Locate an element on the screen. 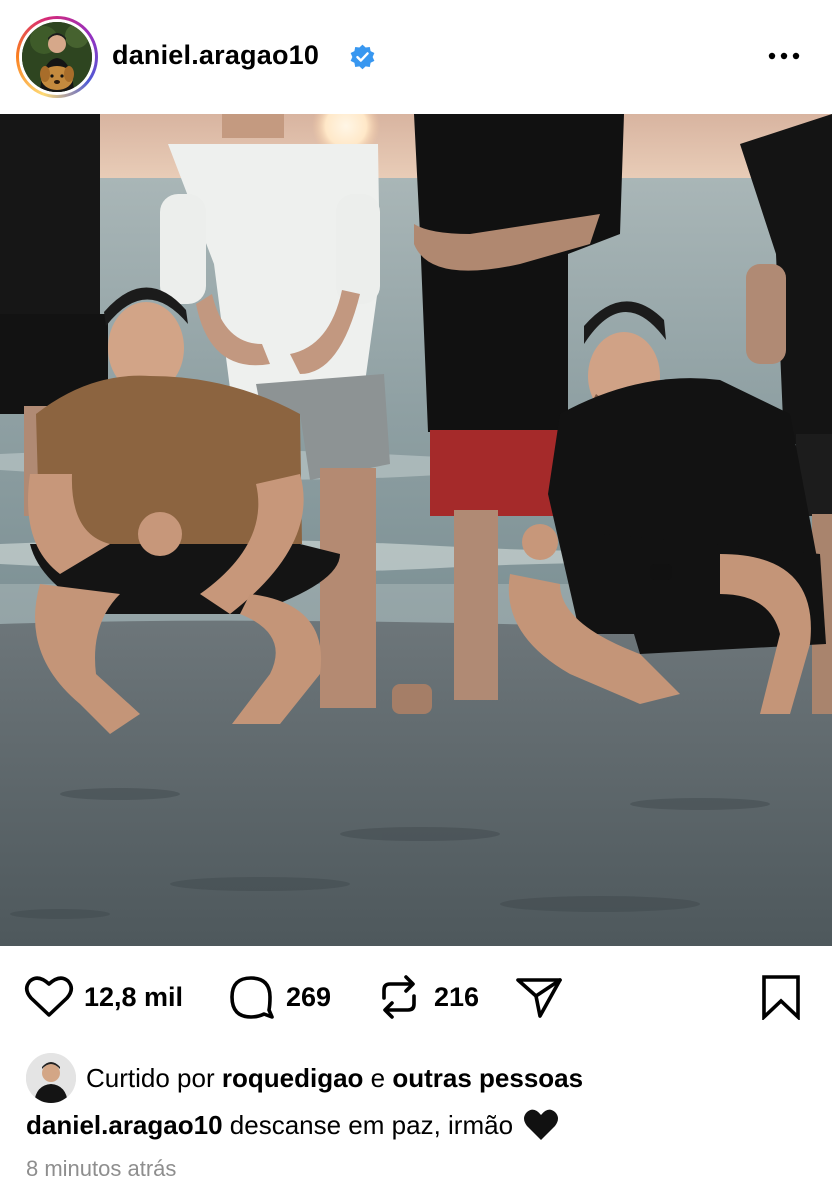 This screenshot has width=832, height=1200. liked-by-others: outras pessoas is located at coordinates (487, 1078).